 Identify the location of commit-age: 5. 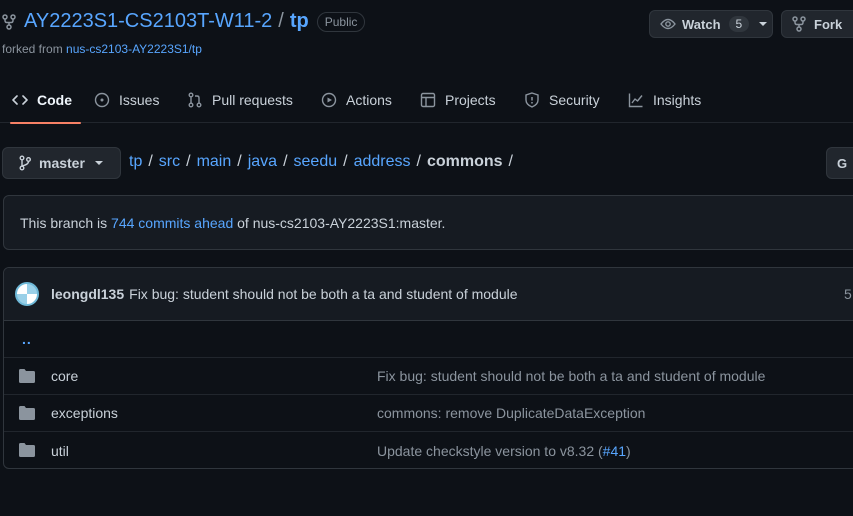
(848, 294).